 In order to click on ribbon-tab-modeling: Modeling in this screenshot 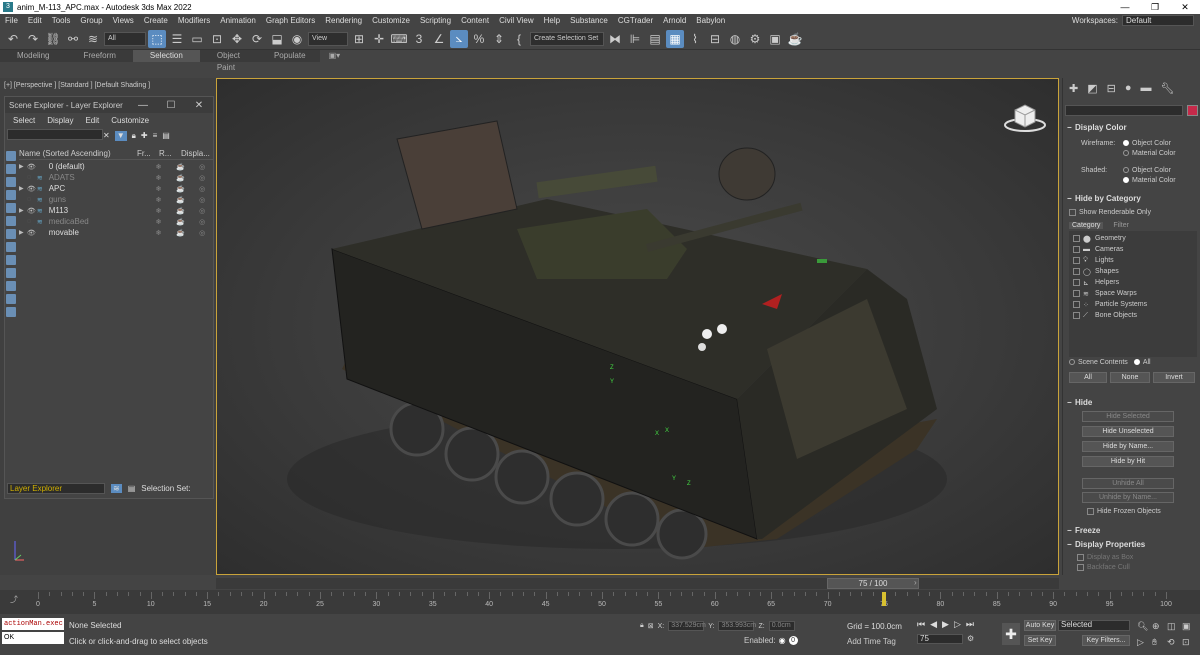, I will do `click(33, 56)`.